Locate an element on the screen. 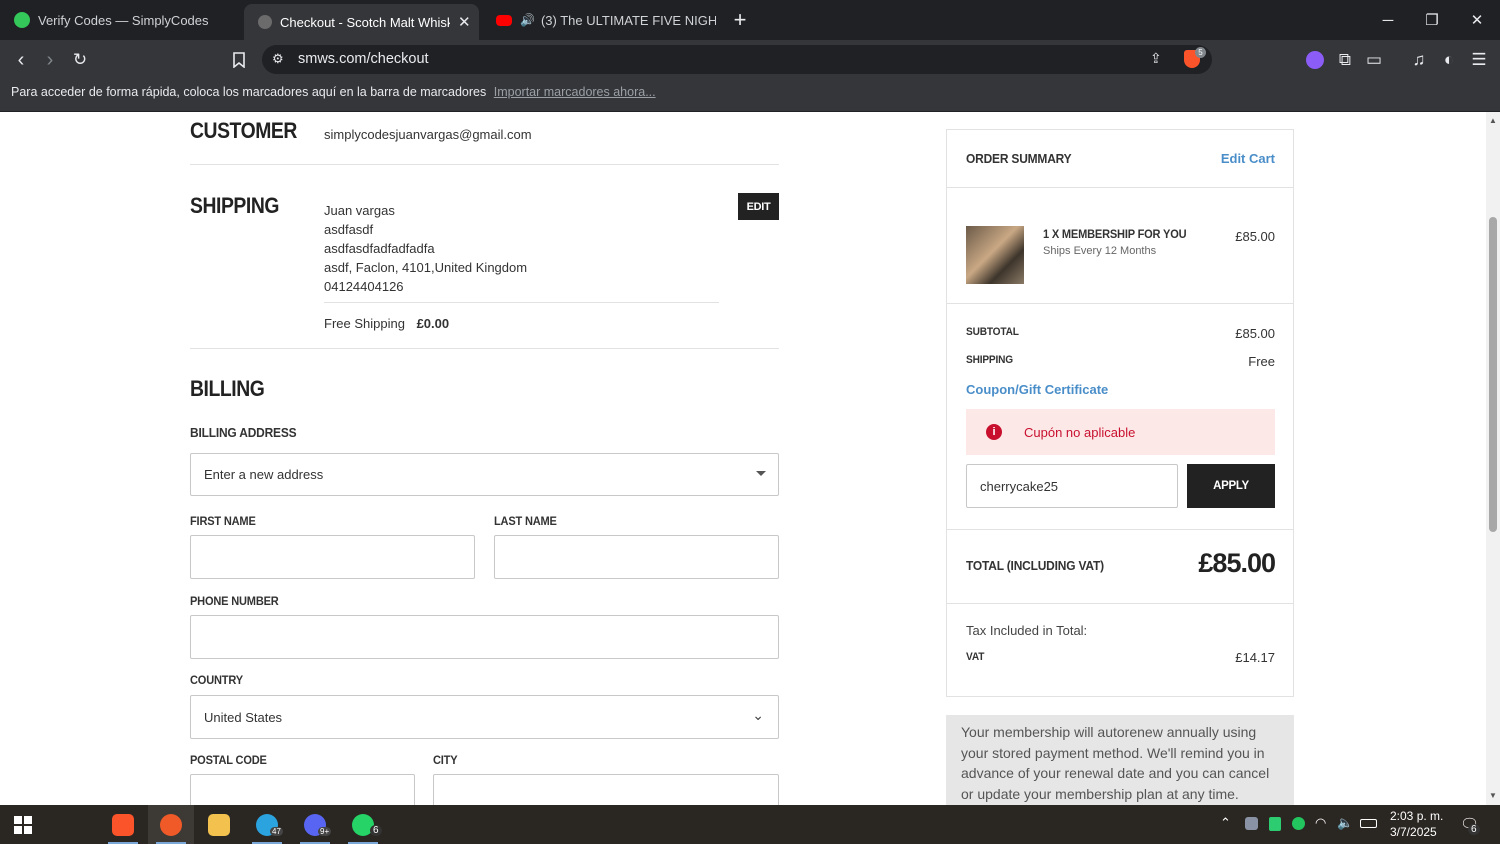 Image resolution: width=1500 pixels, height=844 pixels. media-icon: ♫ is located at coordinates (1419, 60).